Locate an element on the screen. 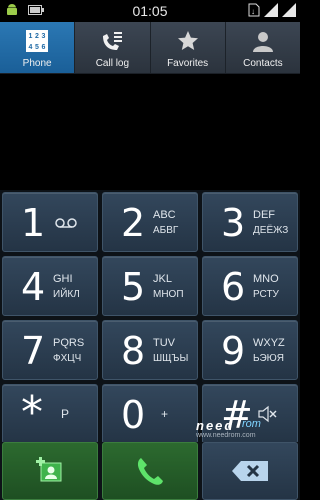  call-button is located at coordinates (150, 471).